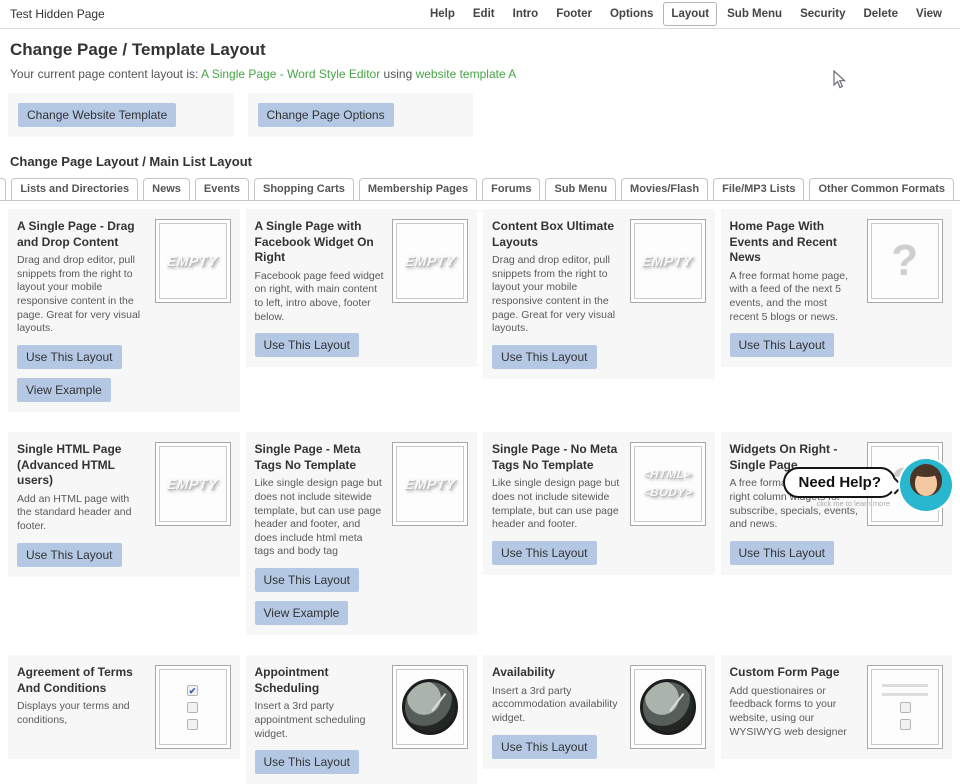 The height and width of the screenshot is (784, 960). I want to click on help-widget: Need Help? click me to learn more, so click(857, 488).